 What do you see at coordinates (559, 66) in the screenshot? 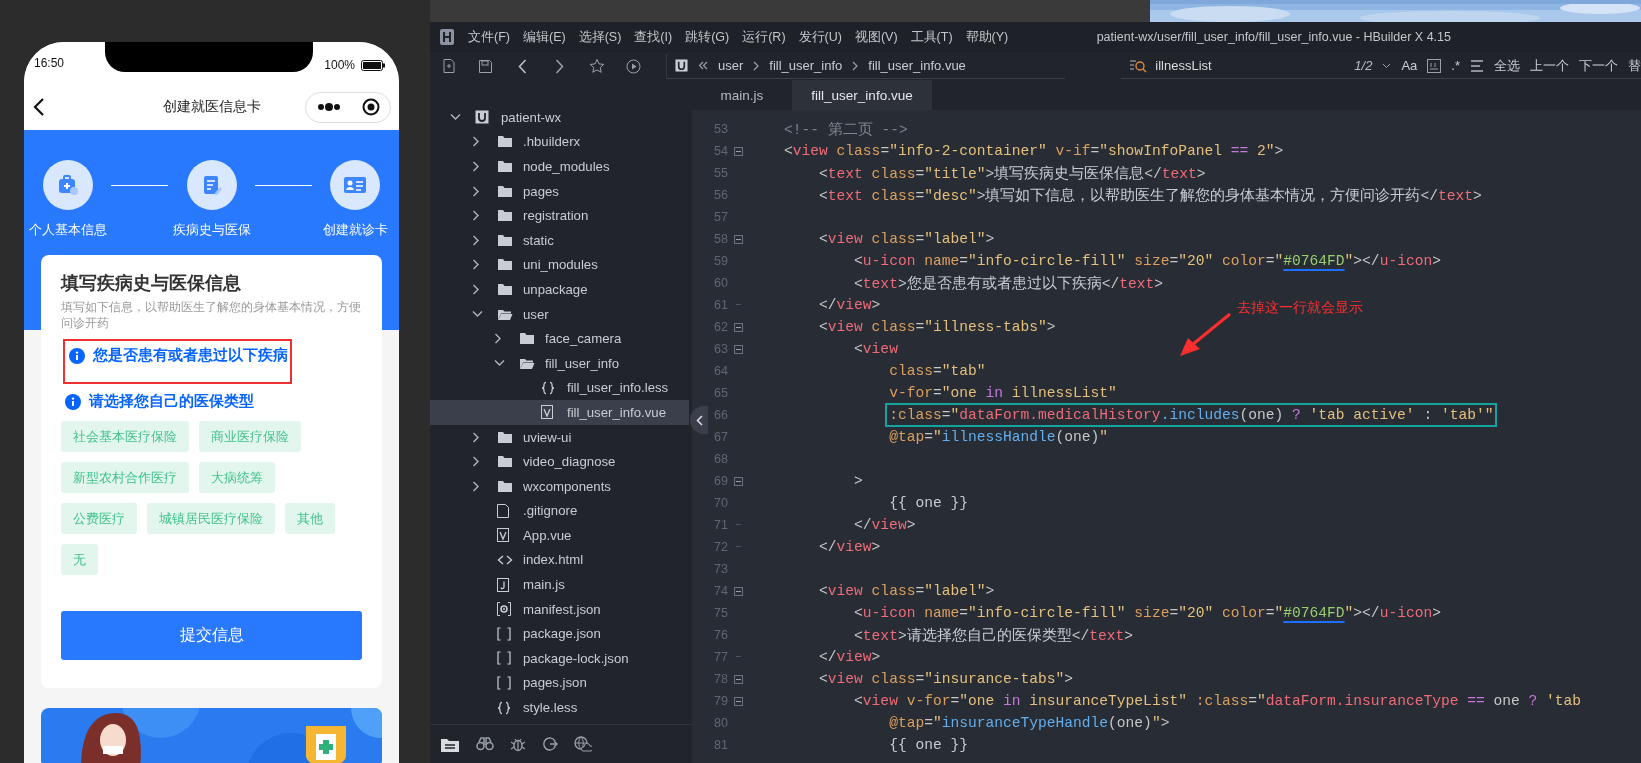
I see `forward-icon` at bounding box center [559, 66].